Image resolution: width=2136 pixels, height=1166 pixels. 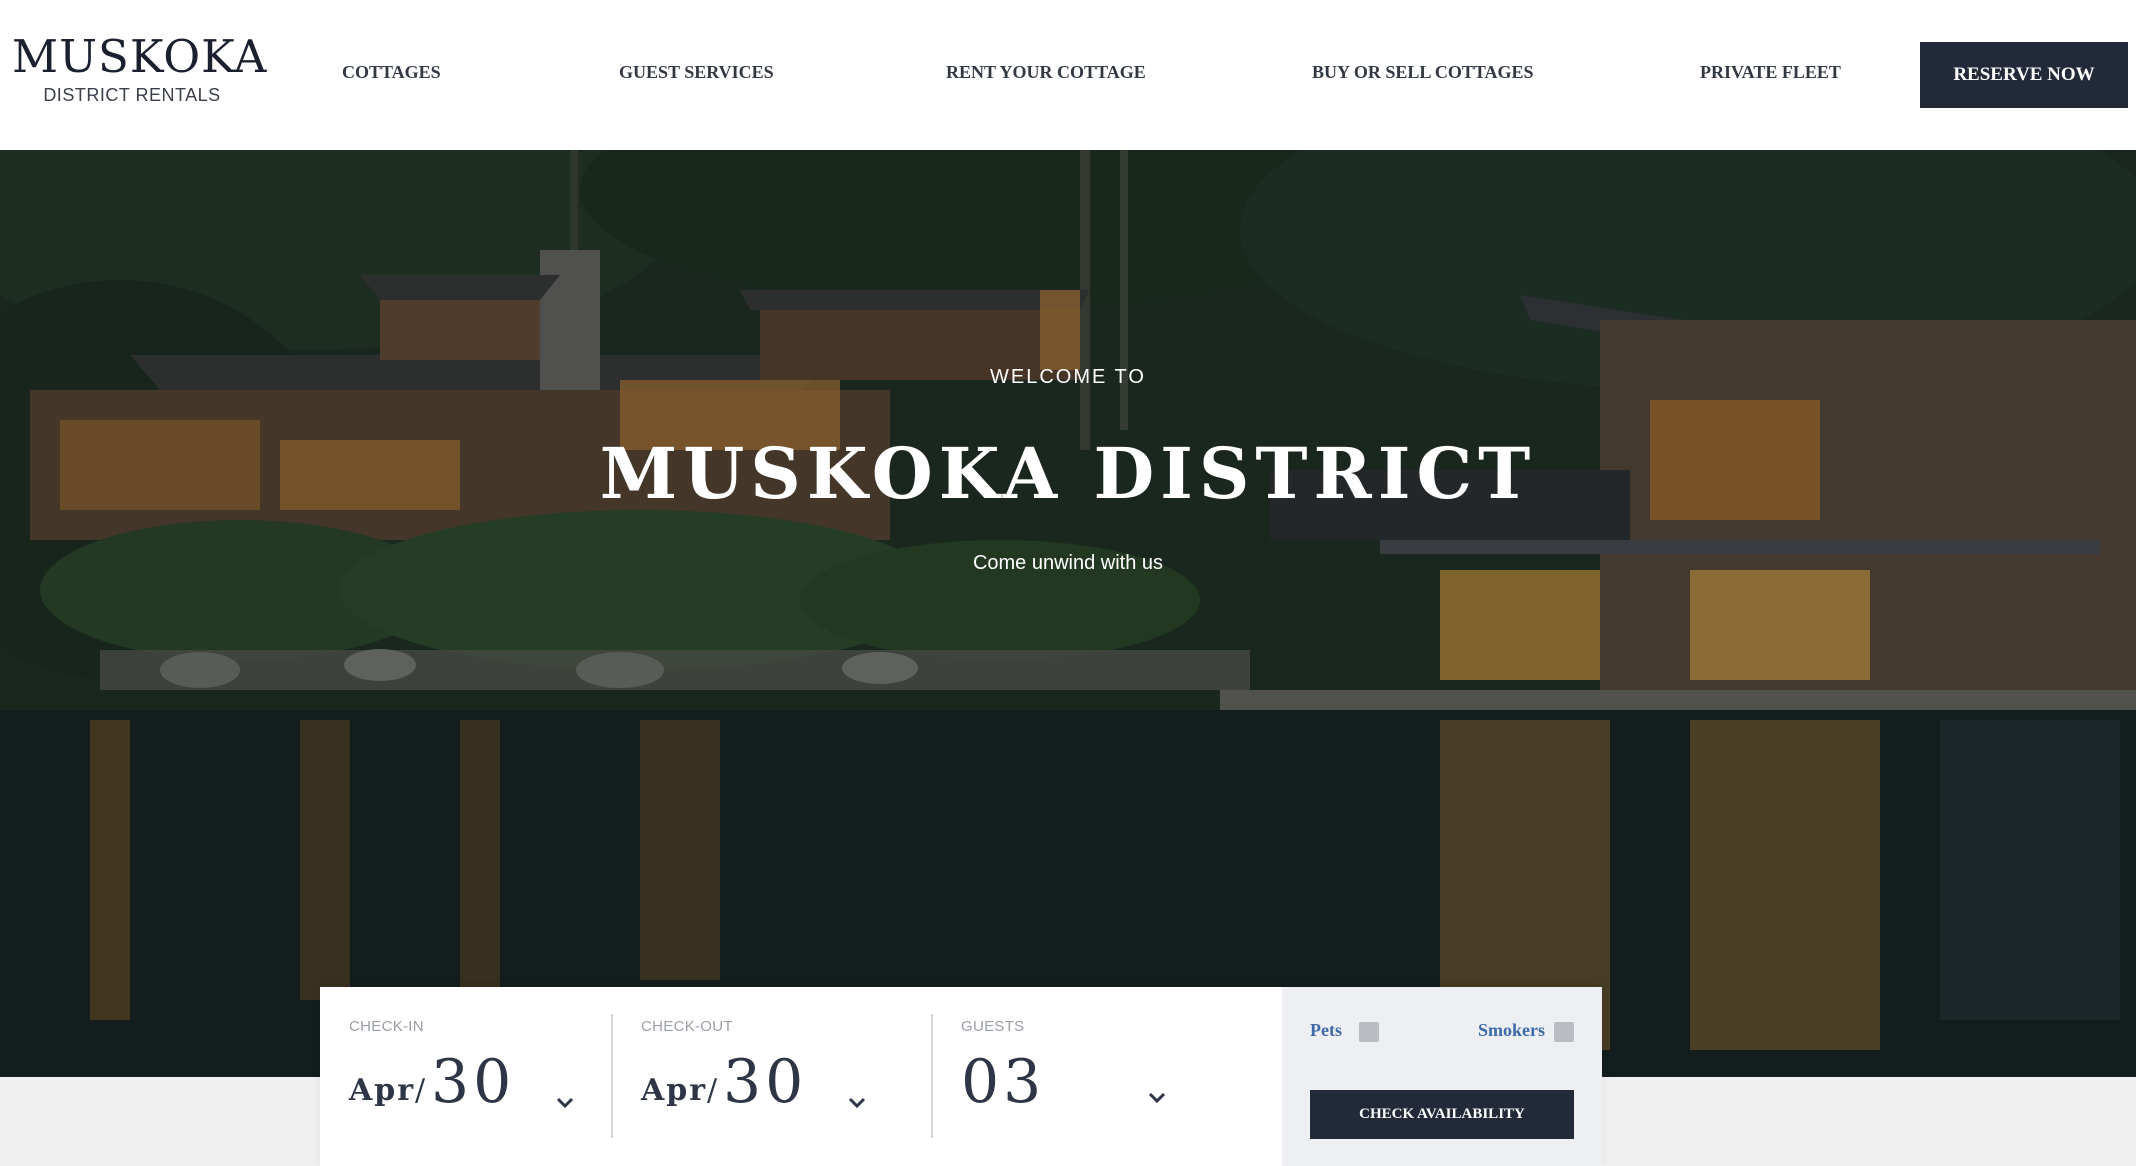 I want to click on guests-label: GUESTS, so click(x=993, y=1026).